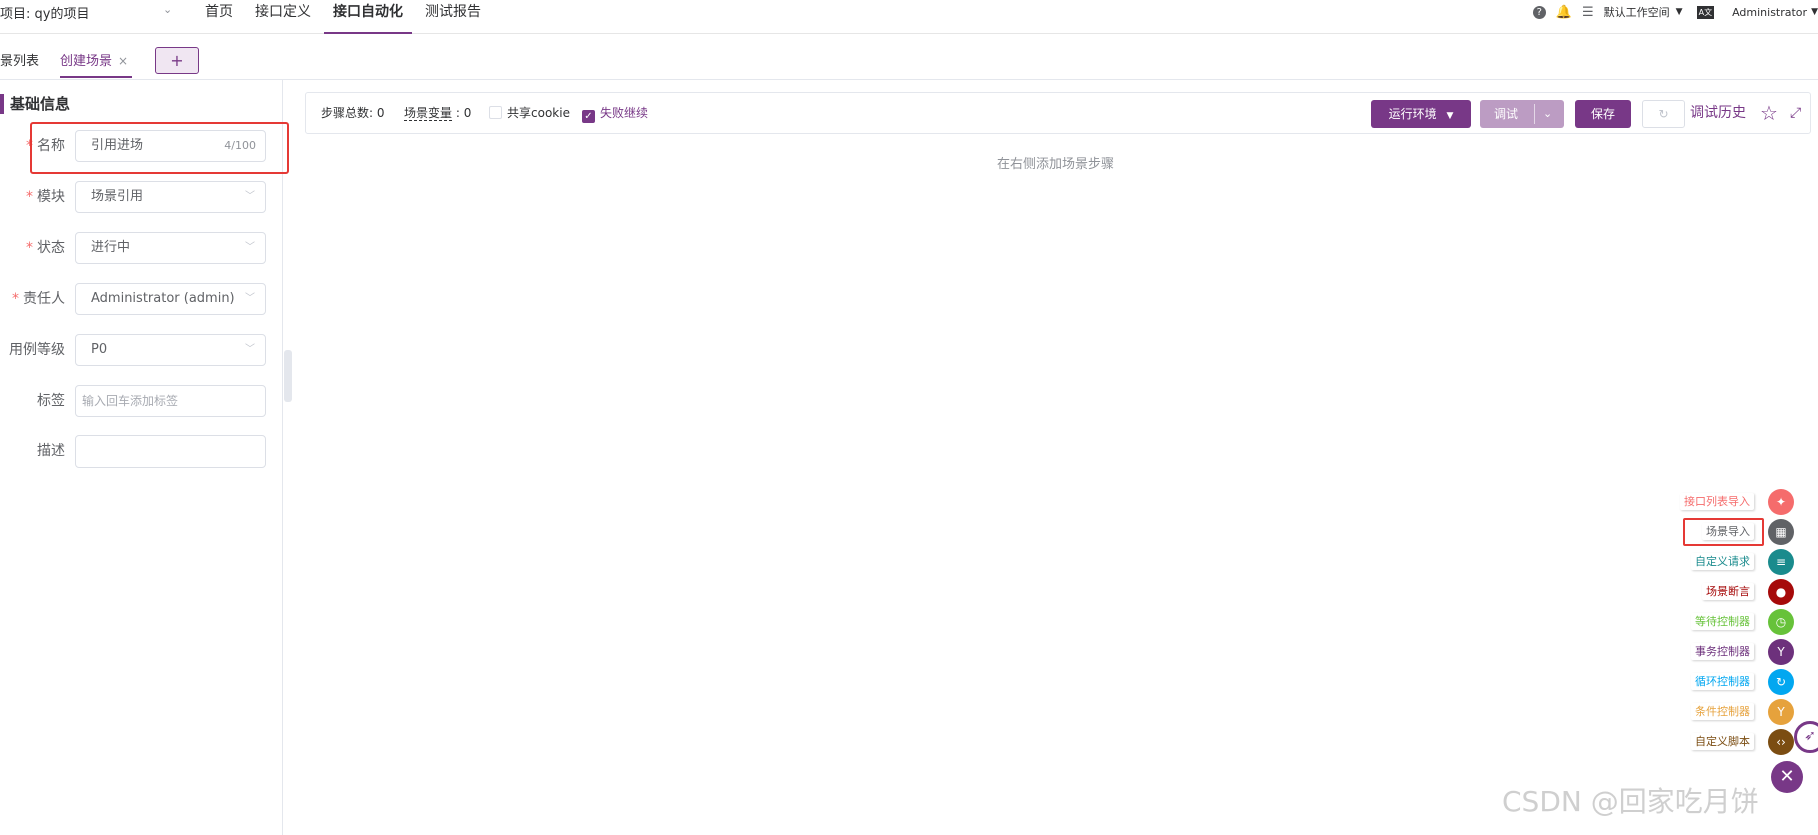 This screenshot has width=1818, height=835. I want to click on add-step-label: 自定义脚本, so click(1722, 741).